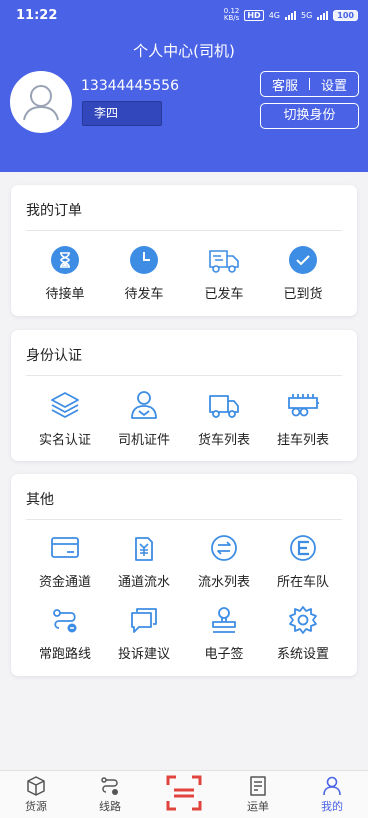  I want to click on clock-icon, so click(144, 260).